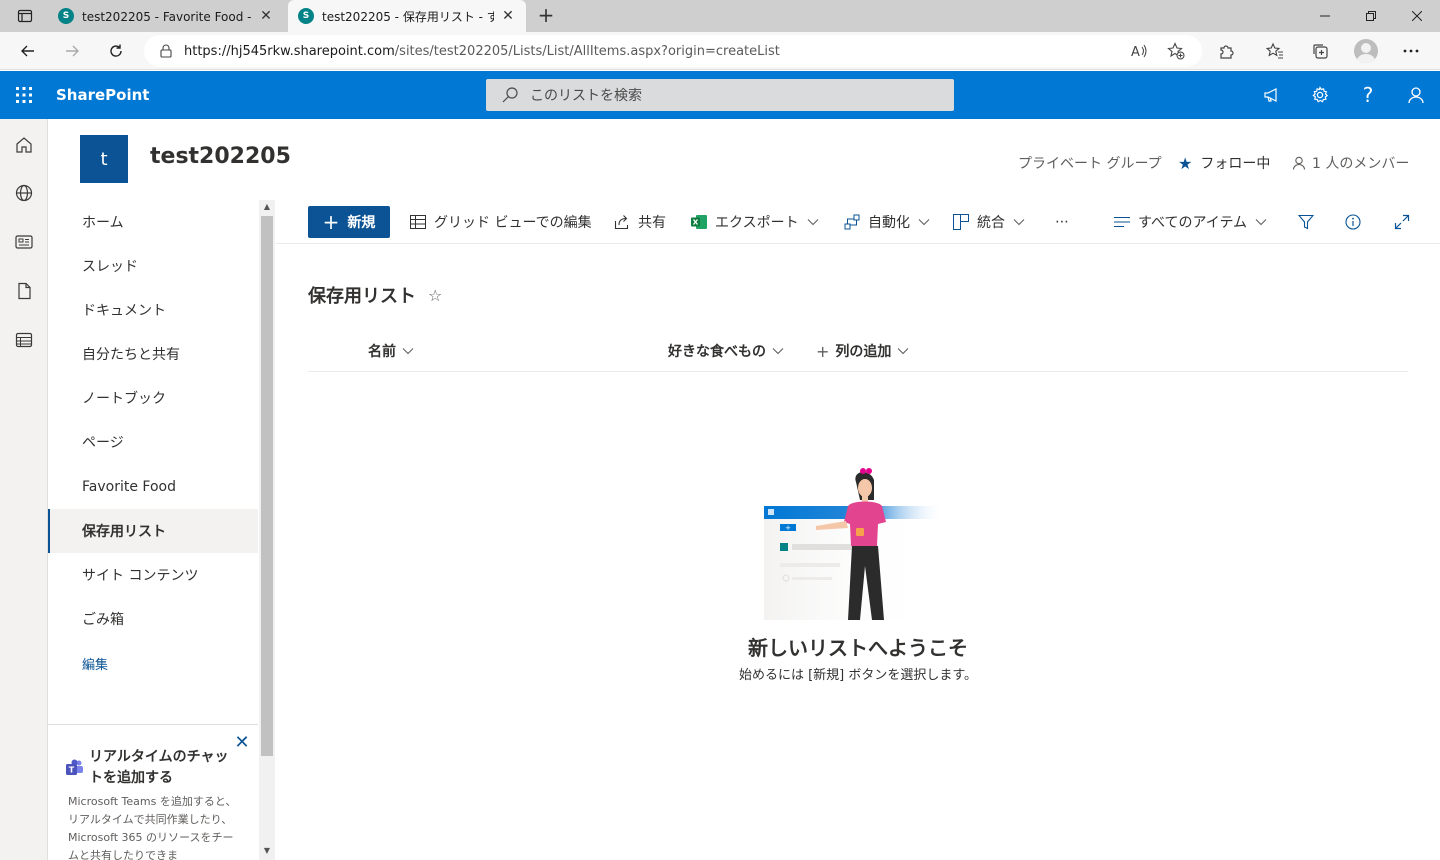  Describe the element at coordinates (75, 770) in the screenshot. I see `teams-icon: T` at that location.